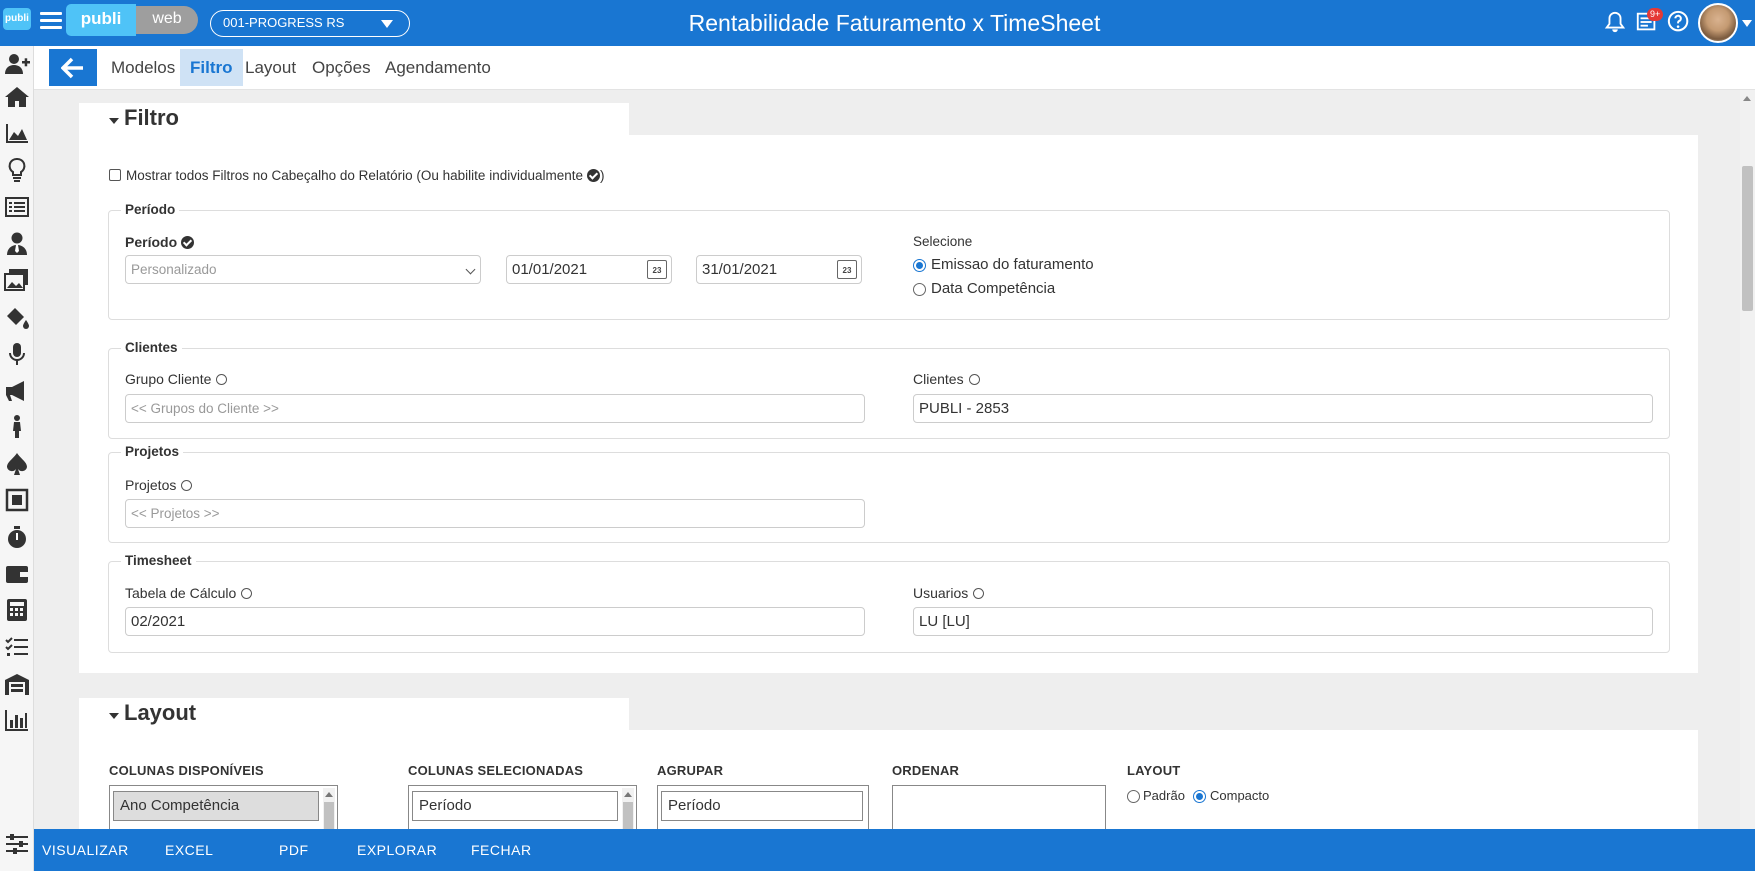  Describe the element at coordinates (17, 207) in the screenshot. I see `list-icon` at that location.